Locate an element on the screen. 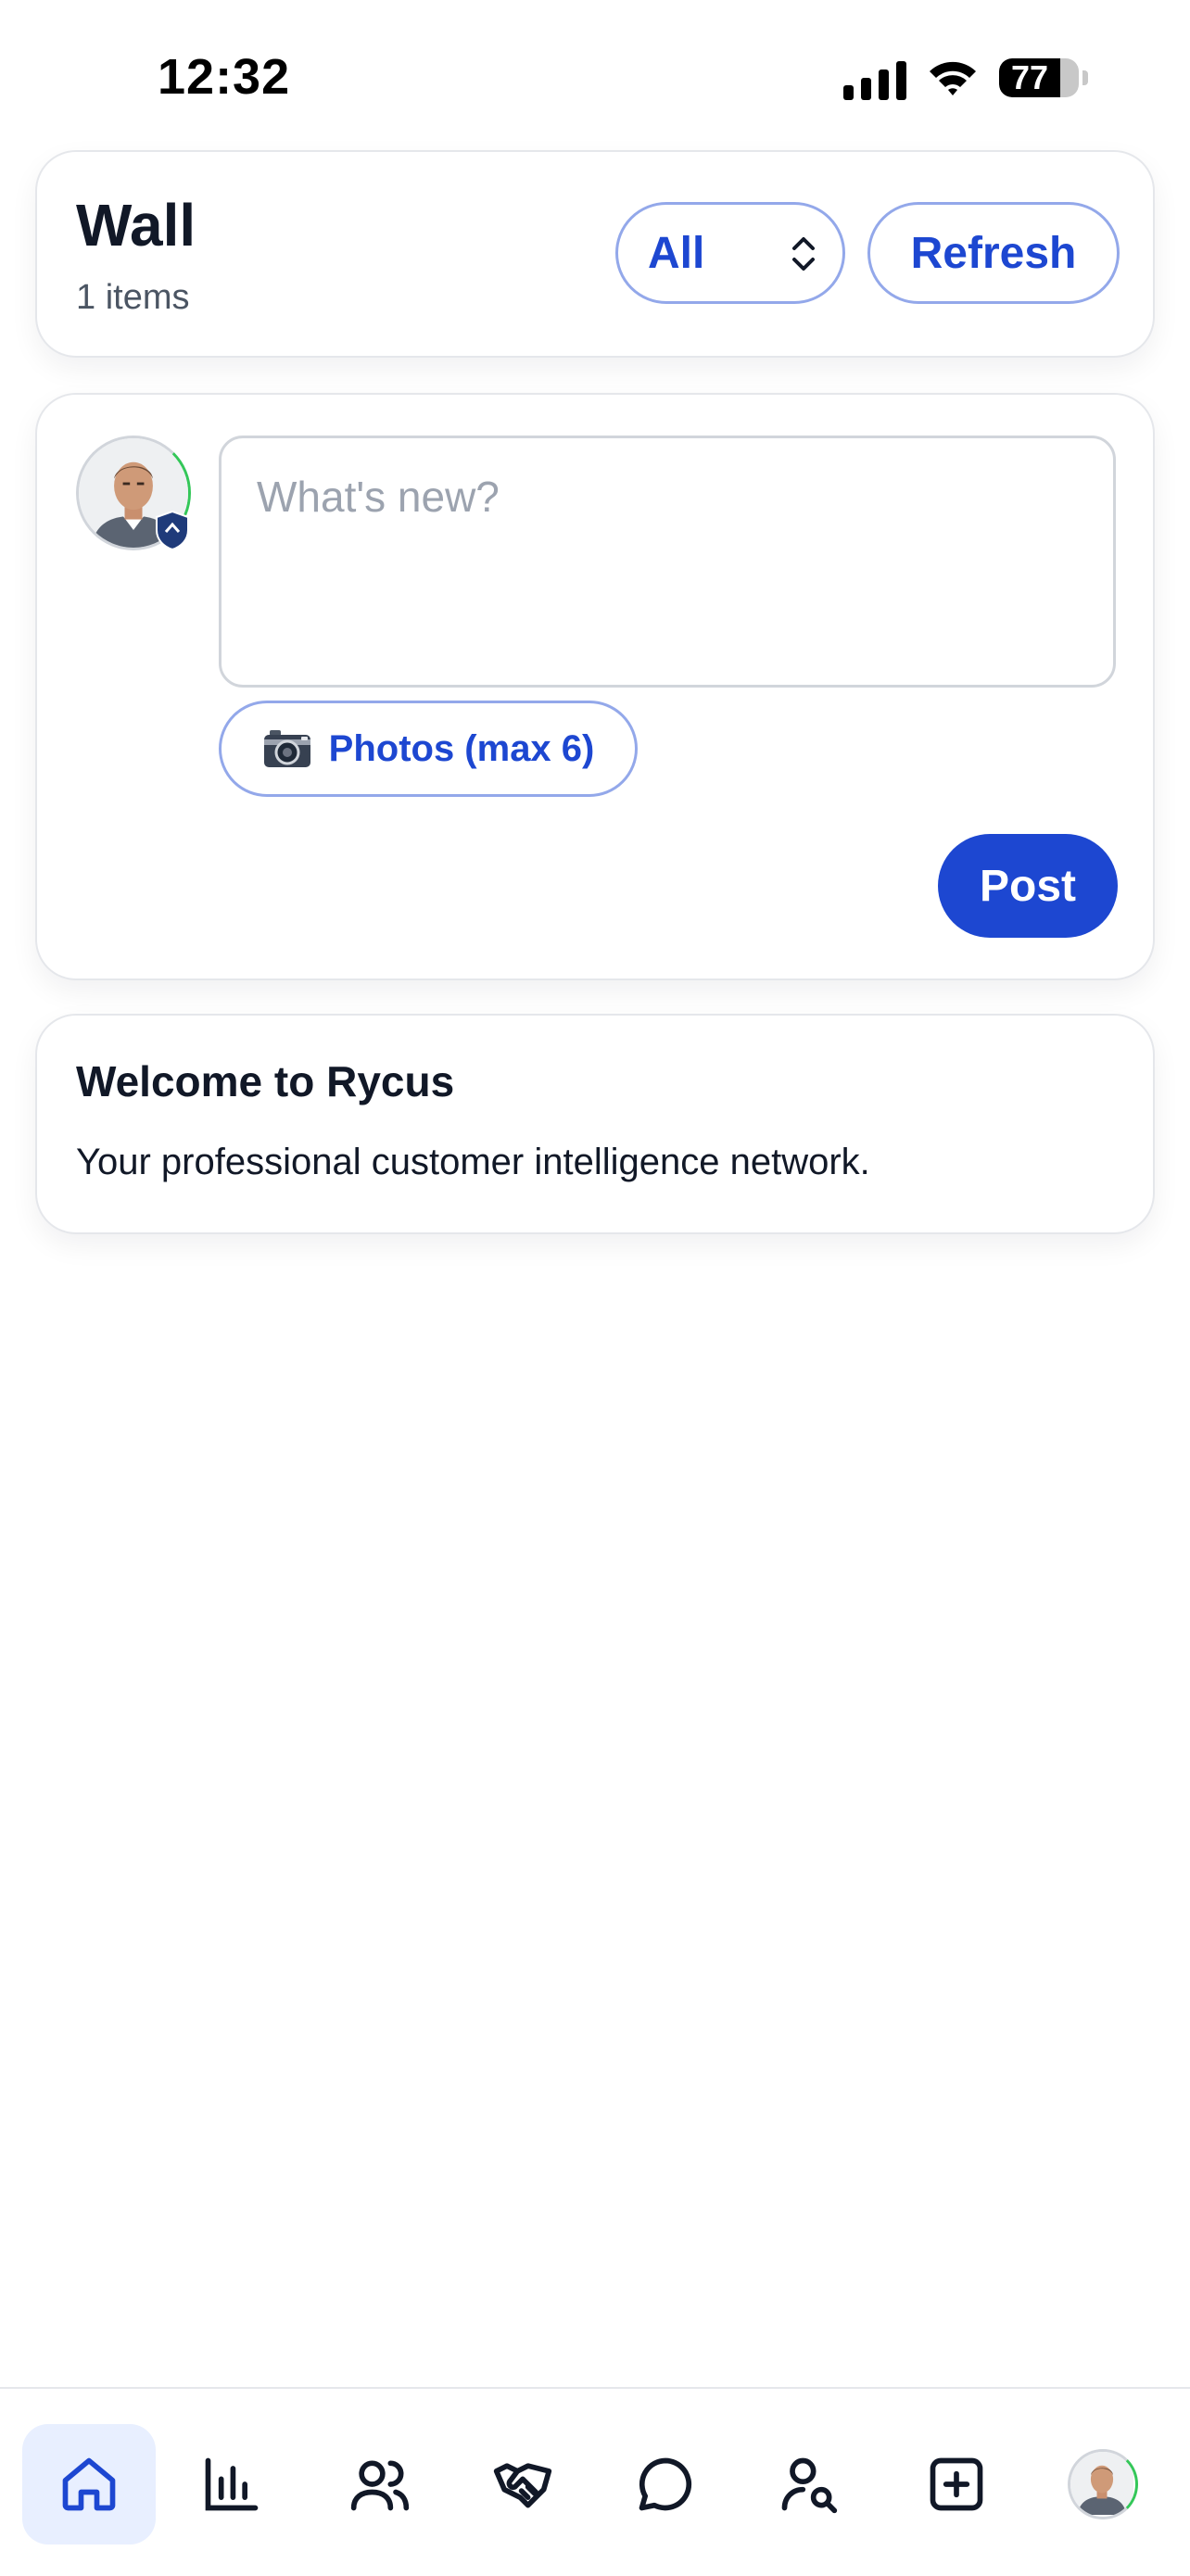 The image size is (1190, 2576). nav-search-people is located at coordinates (808, 2484).